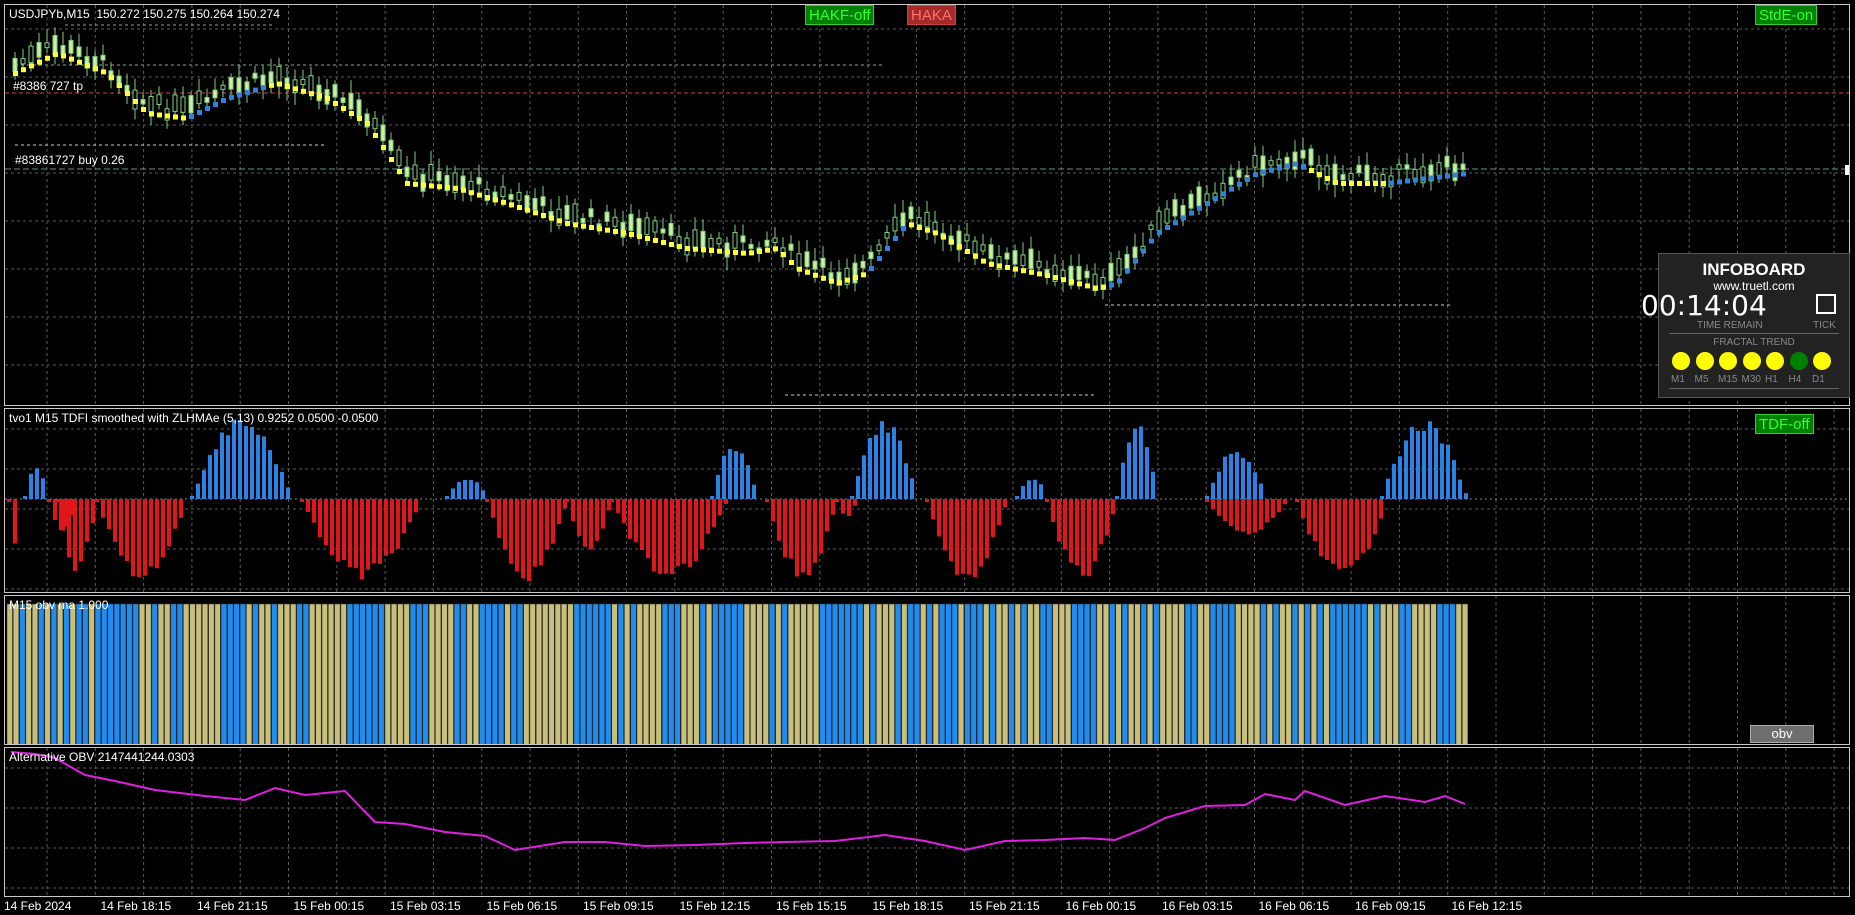 Image resolution: width=1855 pixels, height=915 pixels. What do you see at coordinates (931, 15) in the screenshot?
I see `haka-toggle-button: HAKA` at bounding box center [931, 15].